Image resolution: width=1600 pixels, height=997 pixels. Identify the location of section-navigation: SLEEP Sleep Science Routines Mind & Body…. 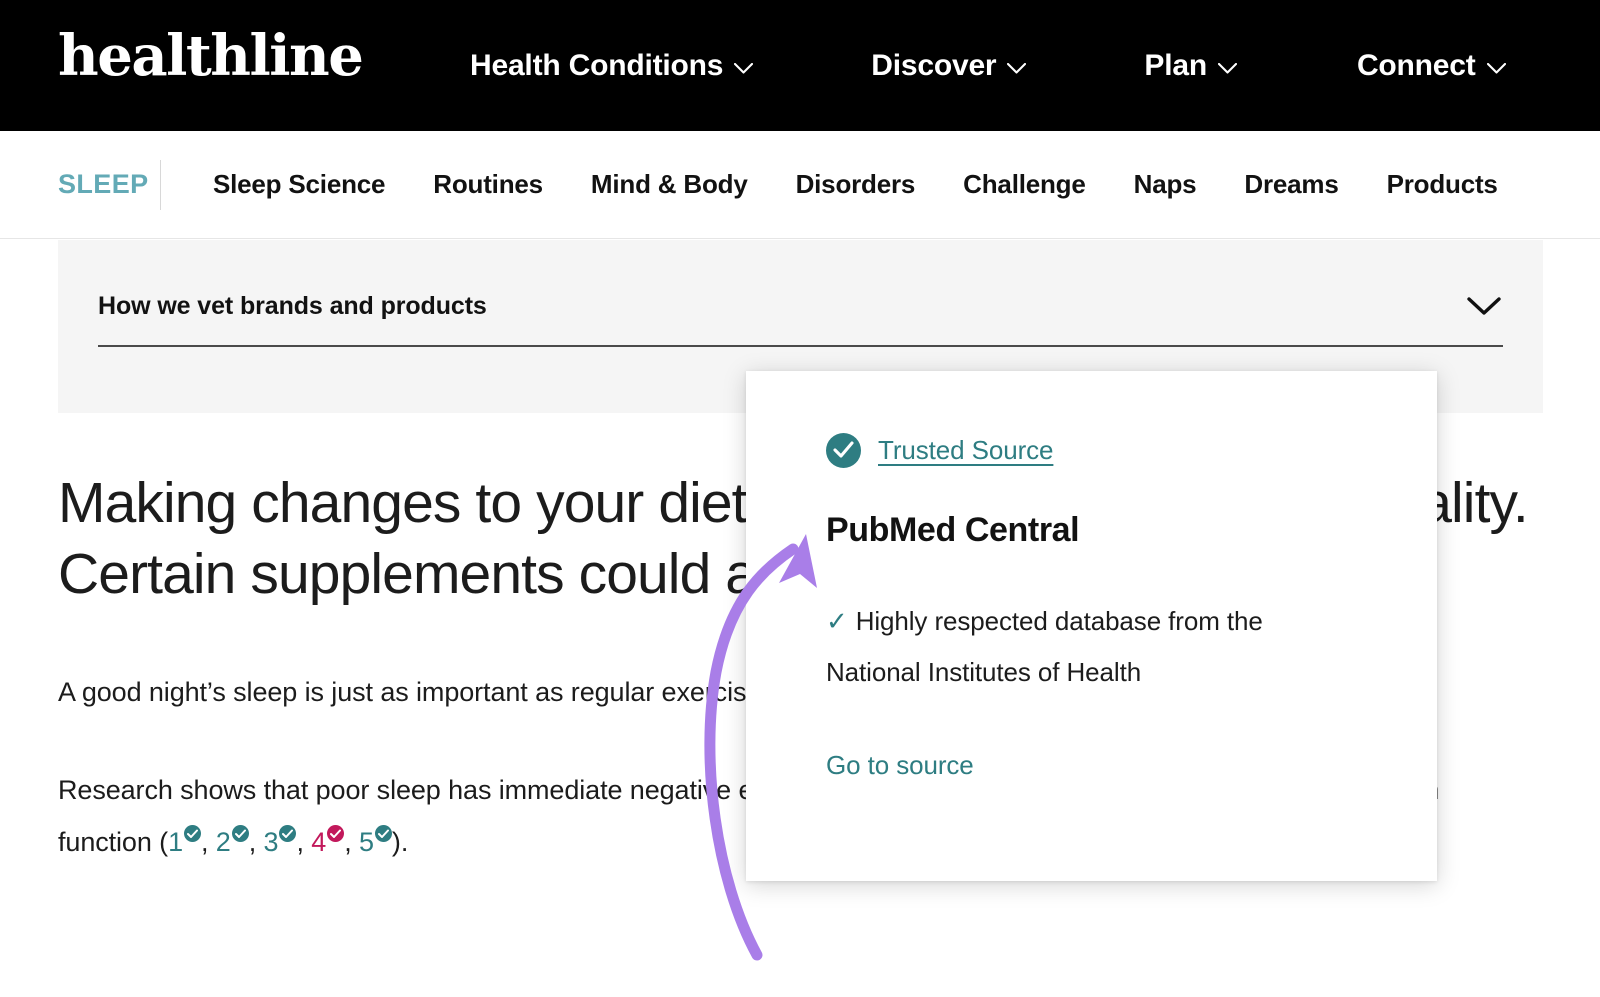
(800, 185).